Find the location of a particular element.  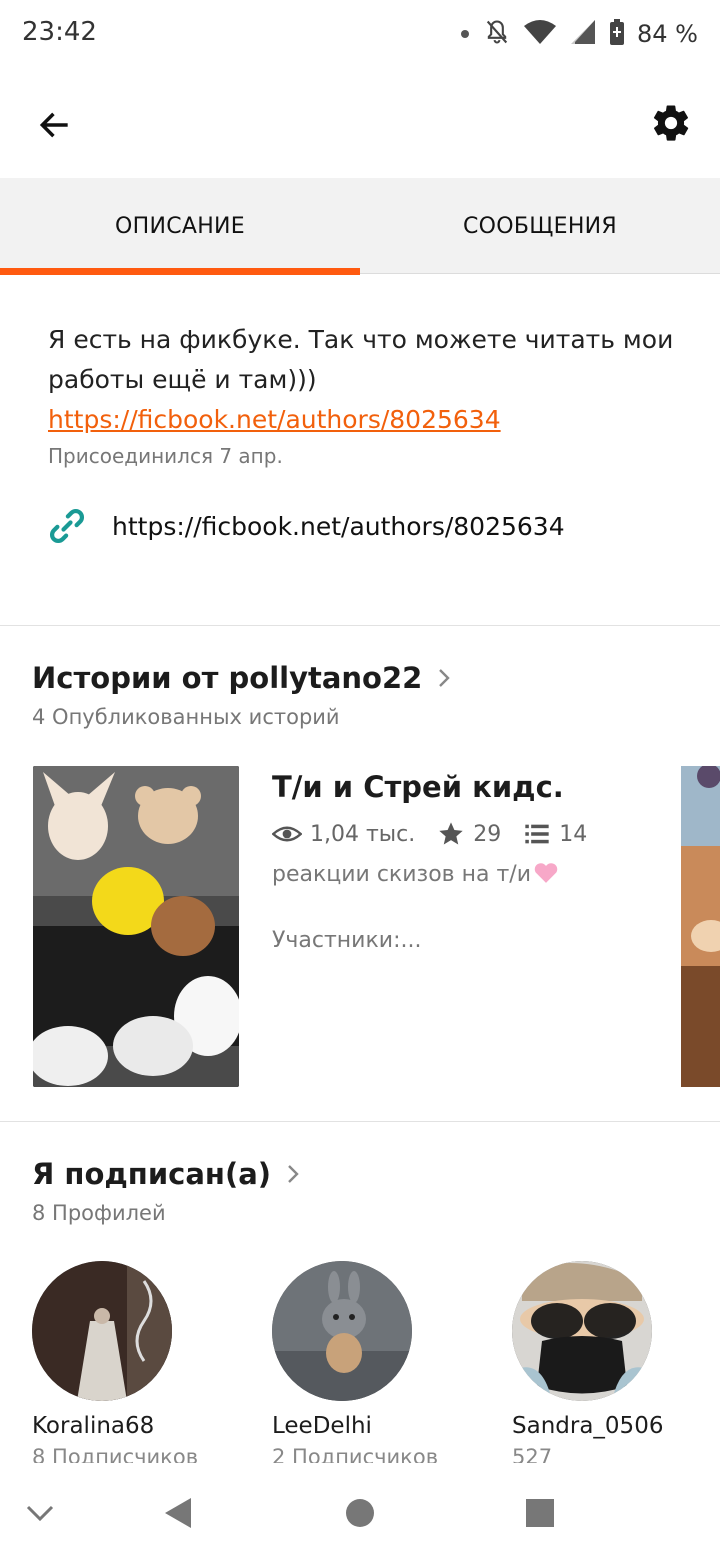

link-icon is located at coordinates (67, 526).